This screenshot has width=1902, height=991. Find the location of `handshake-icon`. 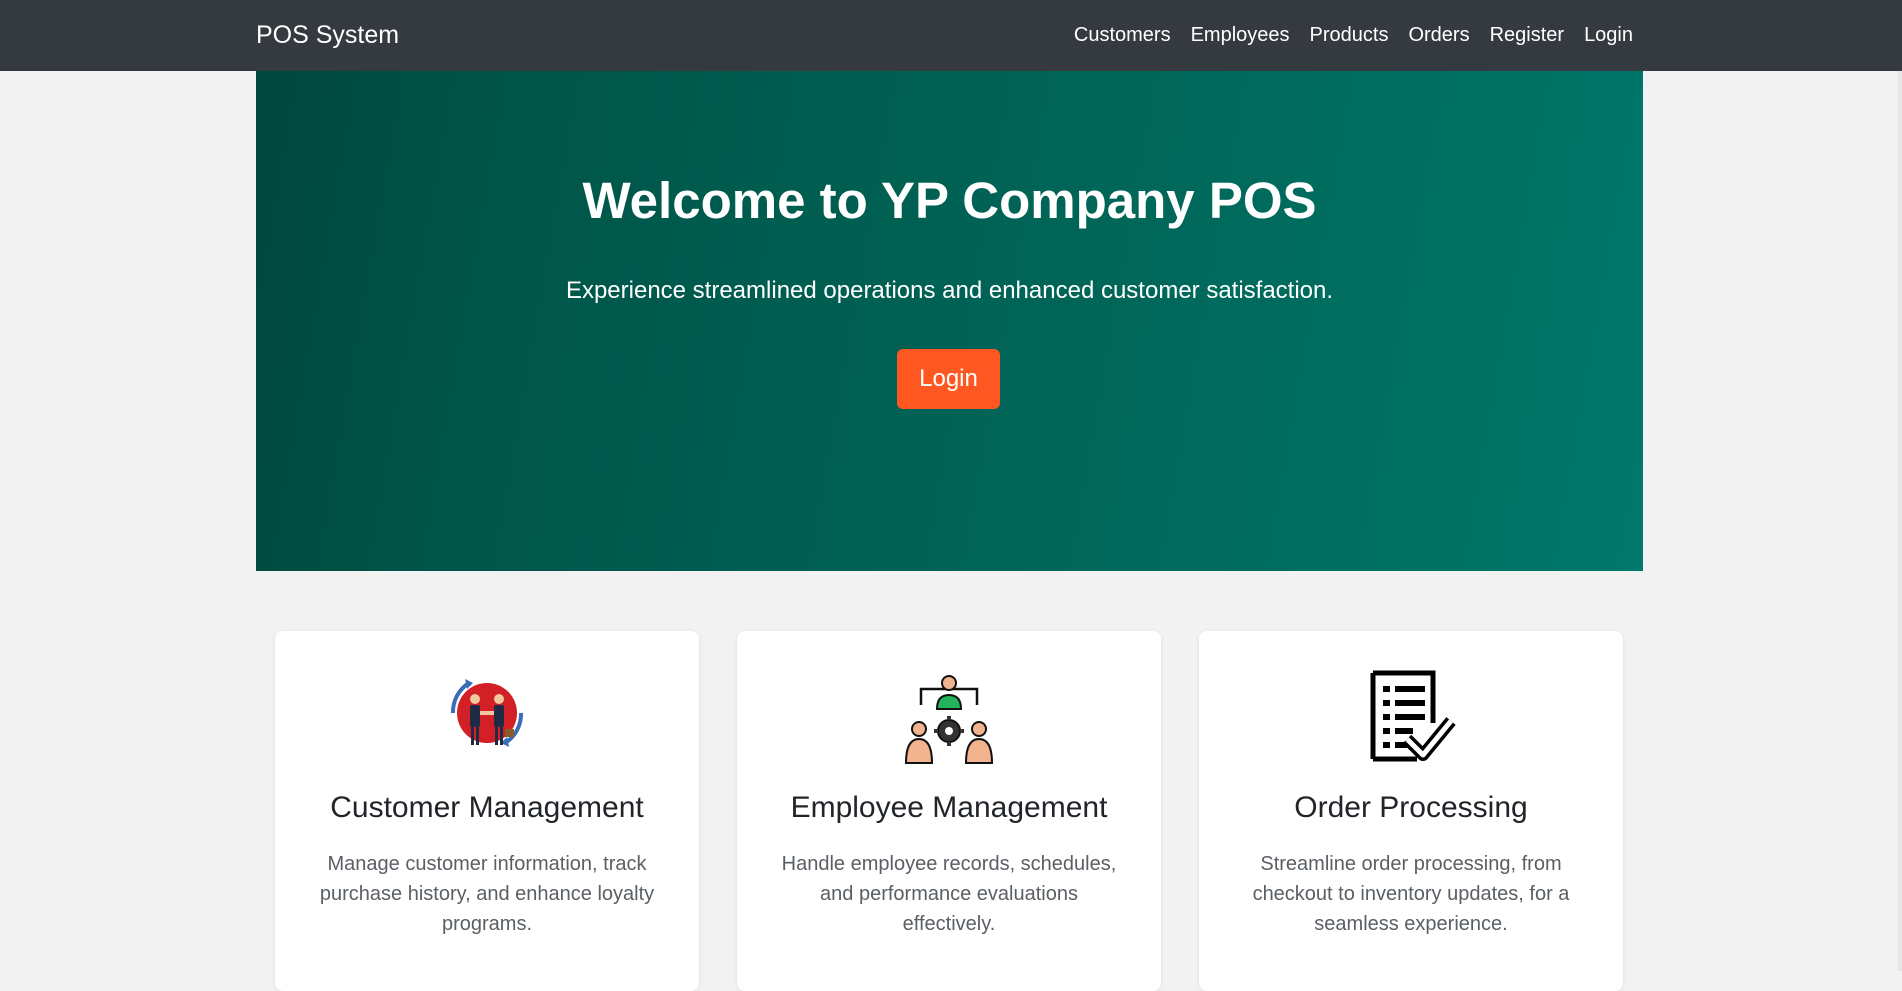

handshake-icon is located at coordinates (487, 717).